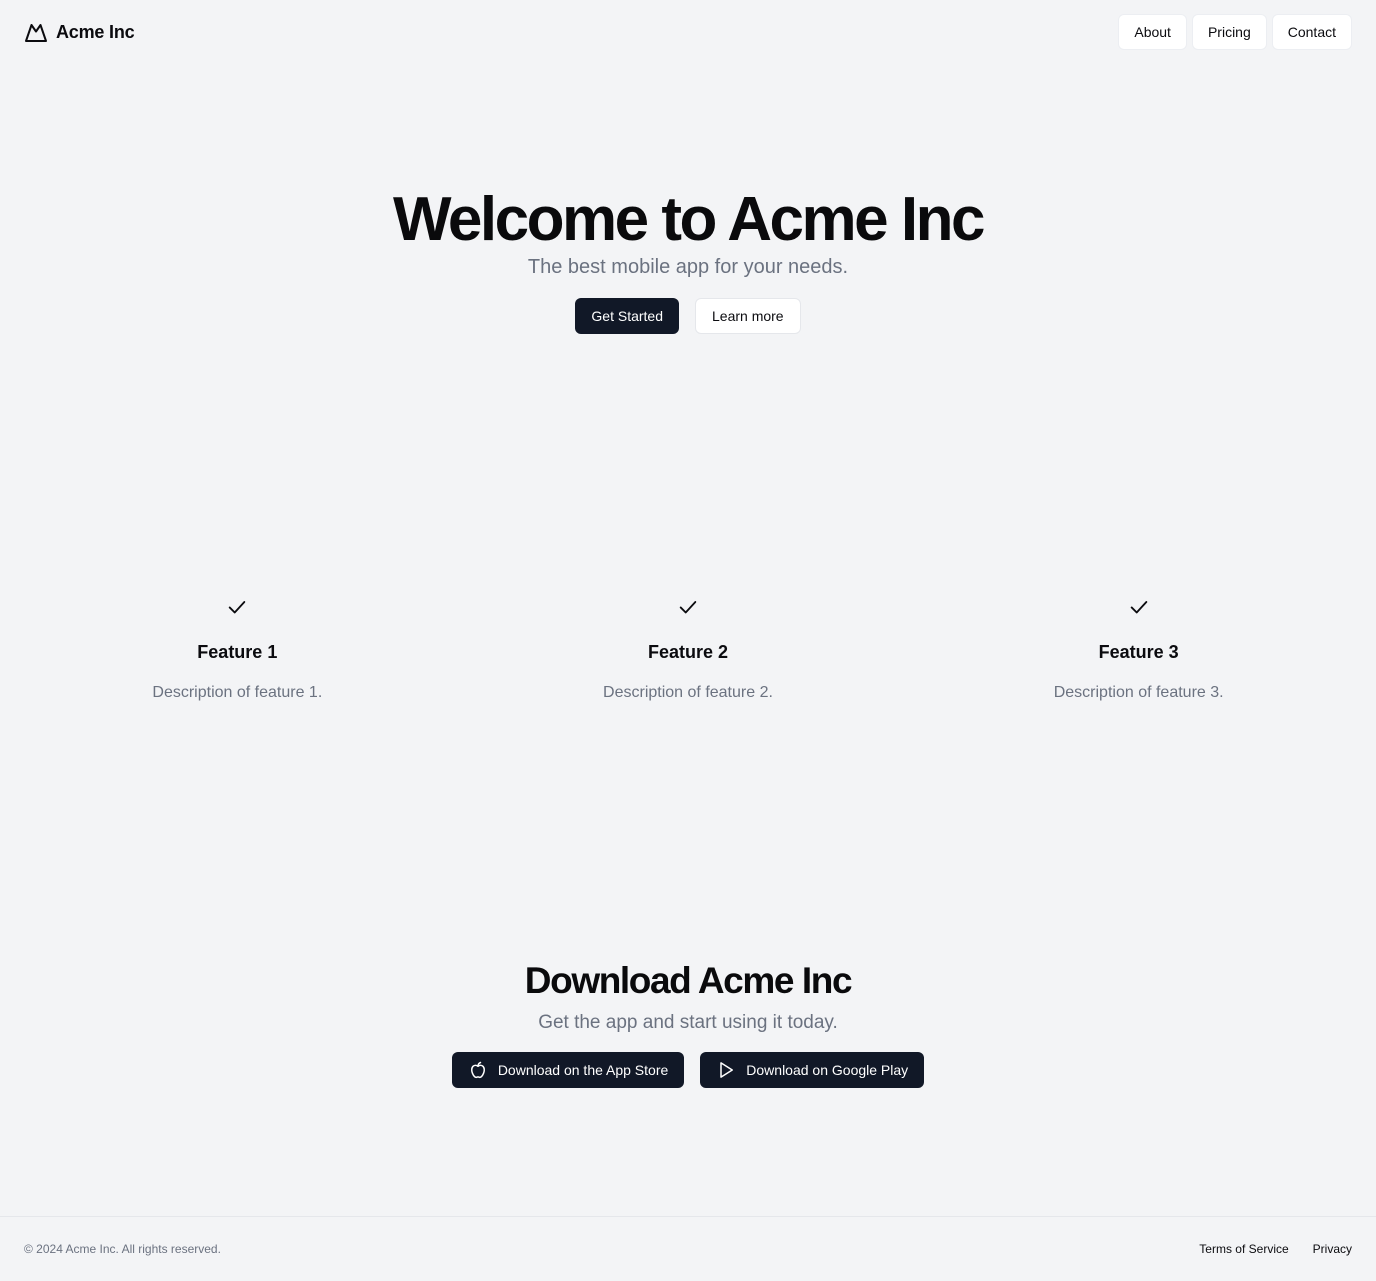  I want to click on feature-description: Description of feature 2., so click(688, 692).